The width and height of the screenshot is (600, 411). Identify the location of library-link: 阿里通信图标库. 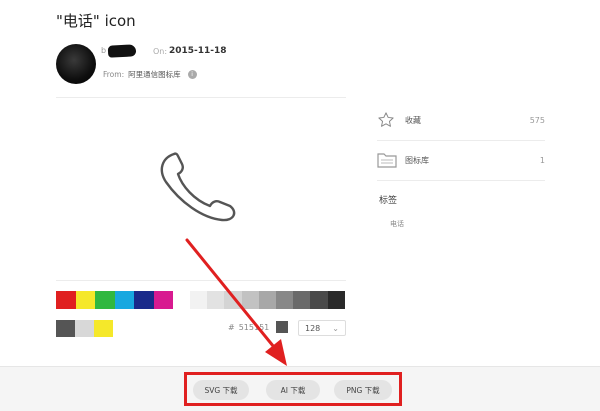
(154, 74).